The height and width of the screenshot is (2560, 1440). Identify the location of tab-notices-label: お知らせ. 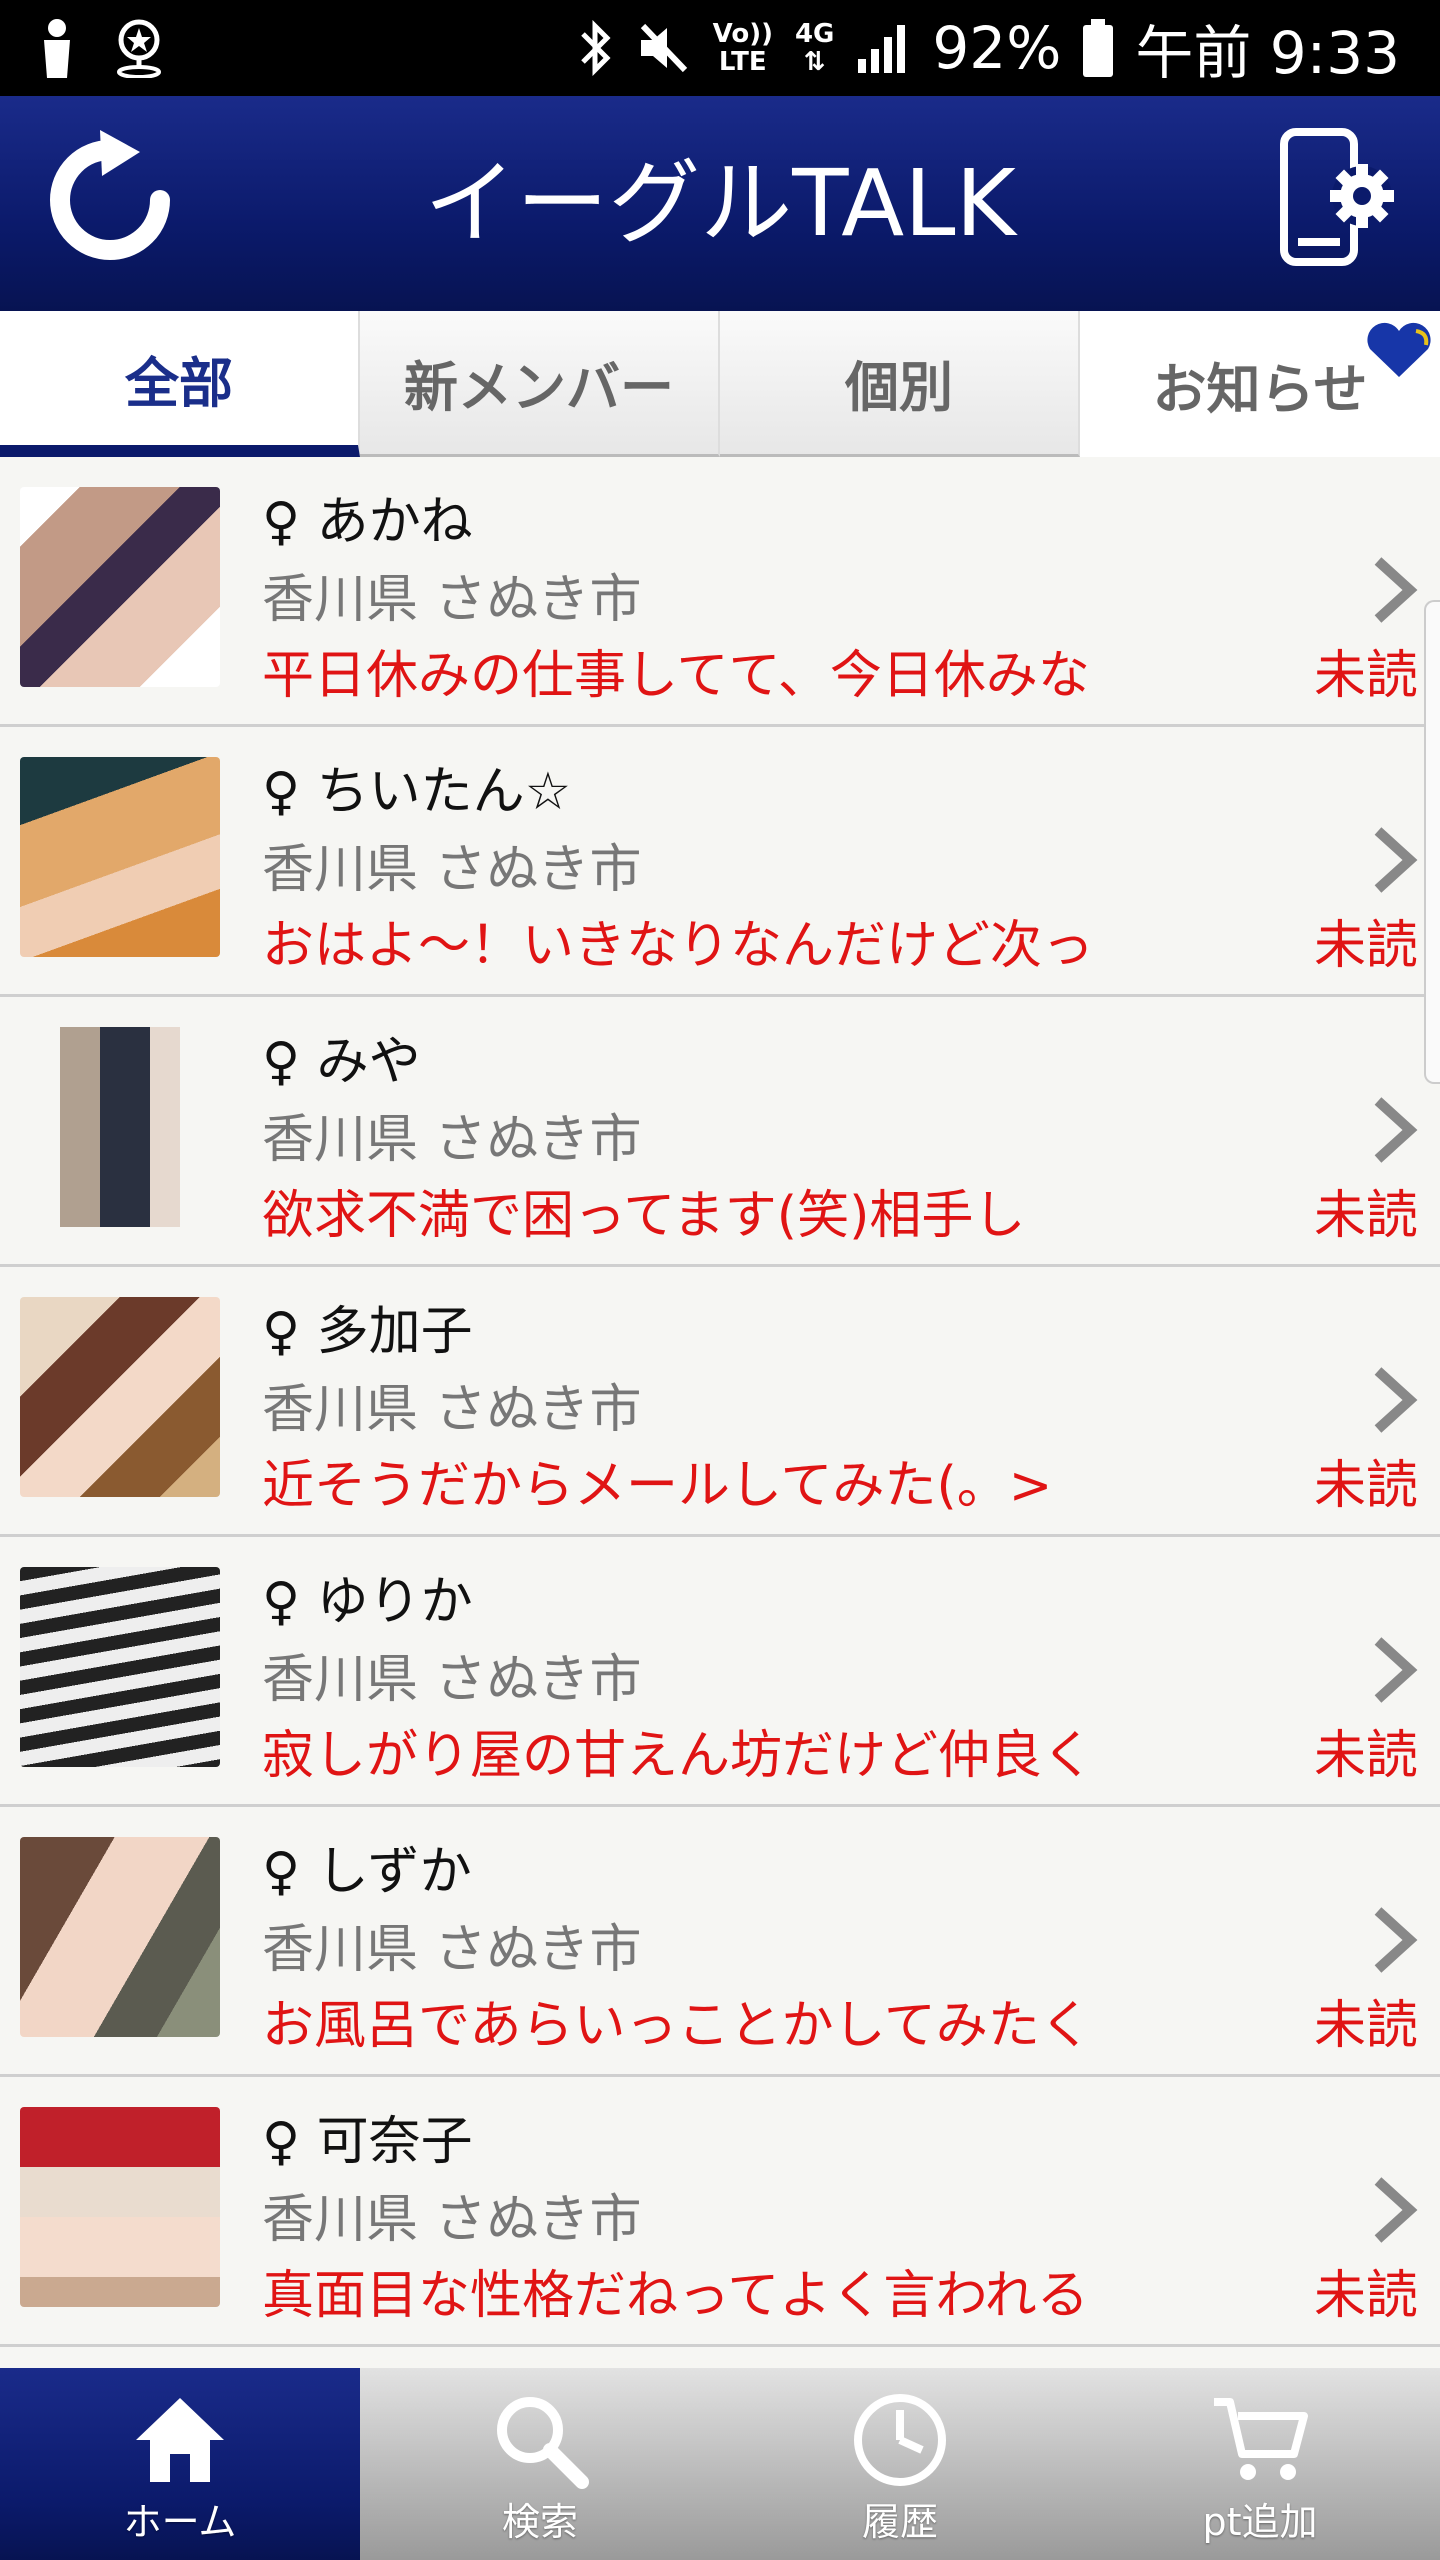
(1260, 389).